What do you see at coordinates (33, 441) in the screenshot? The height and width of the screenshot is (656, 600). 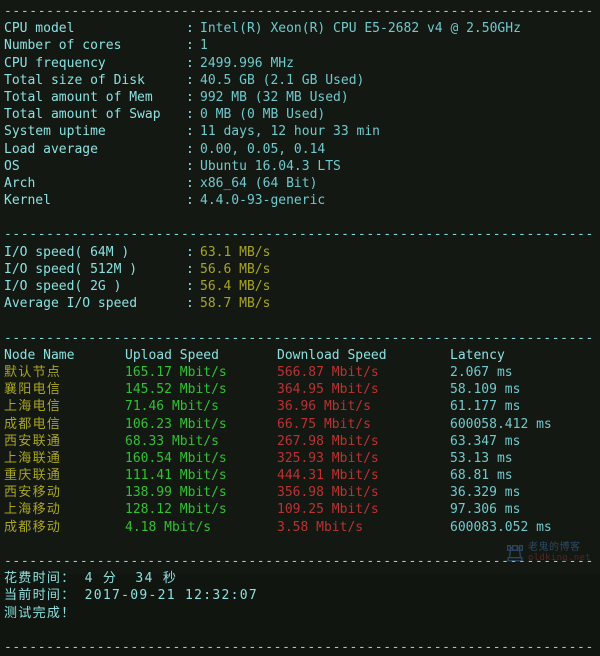 I see `cell-node-name: 西安联通` at bounding box center [33, 441].